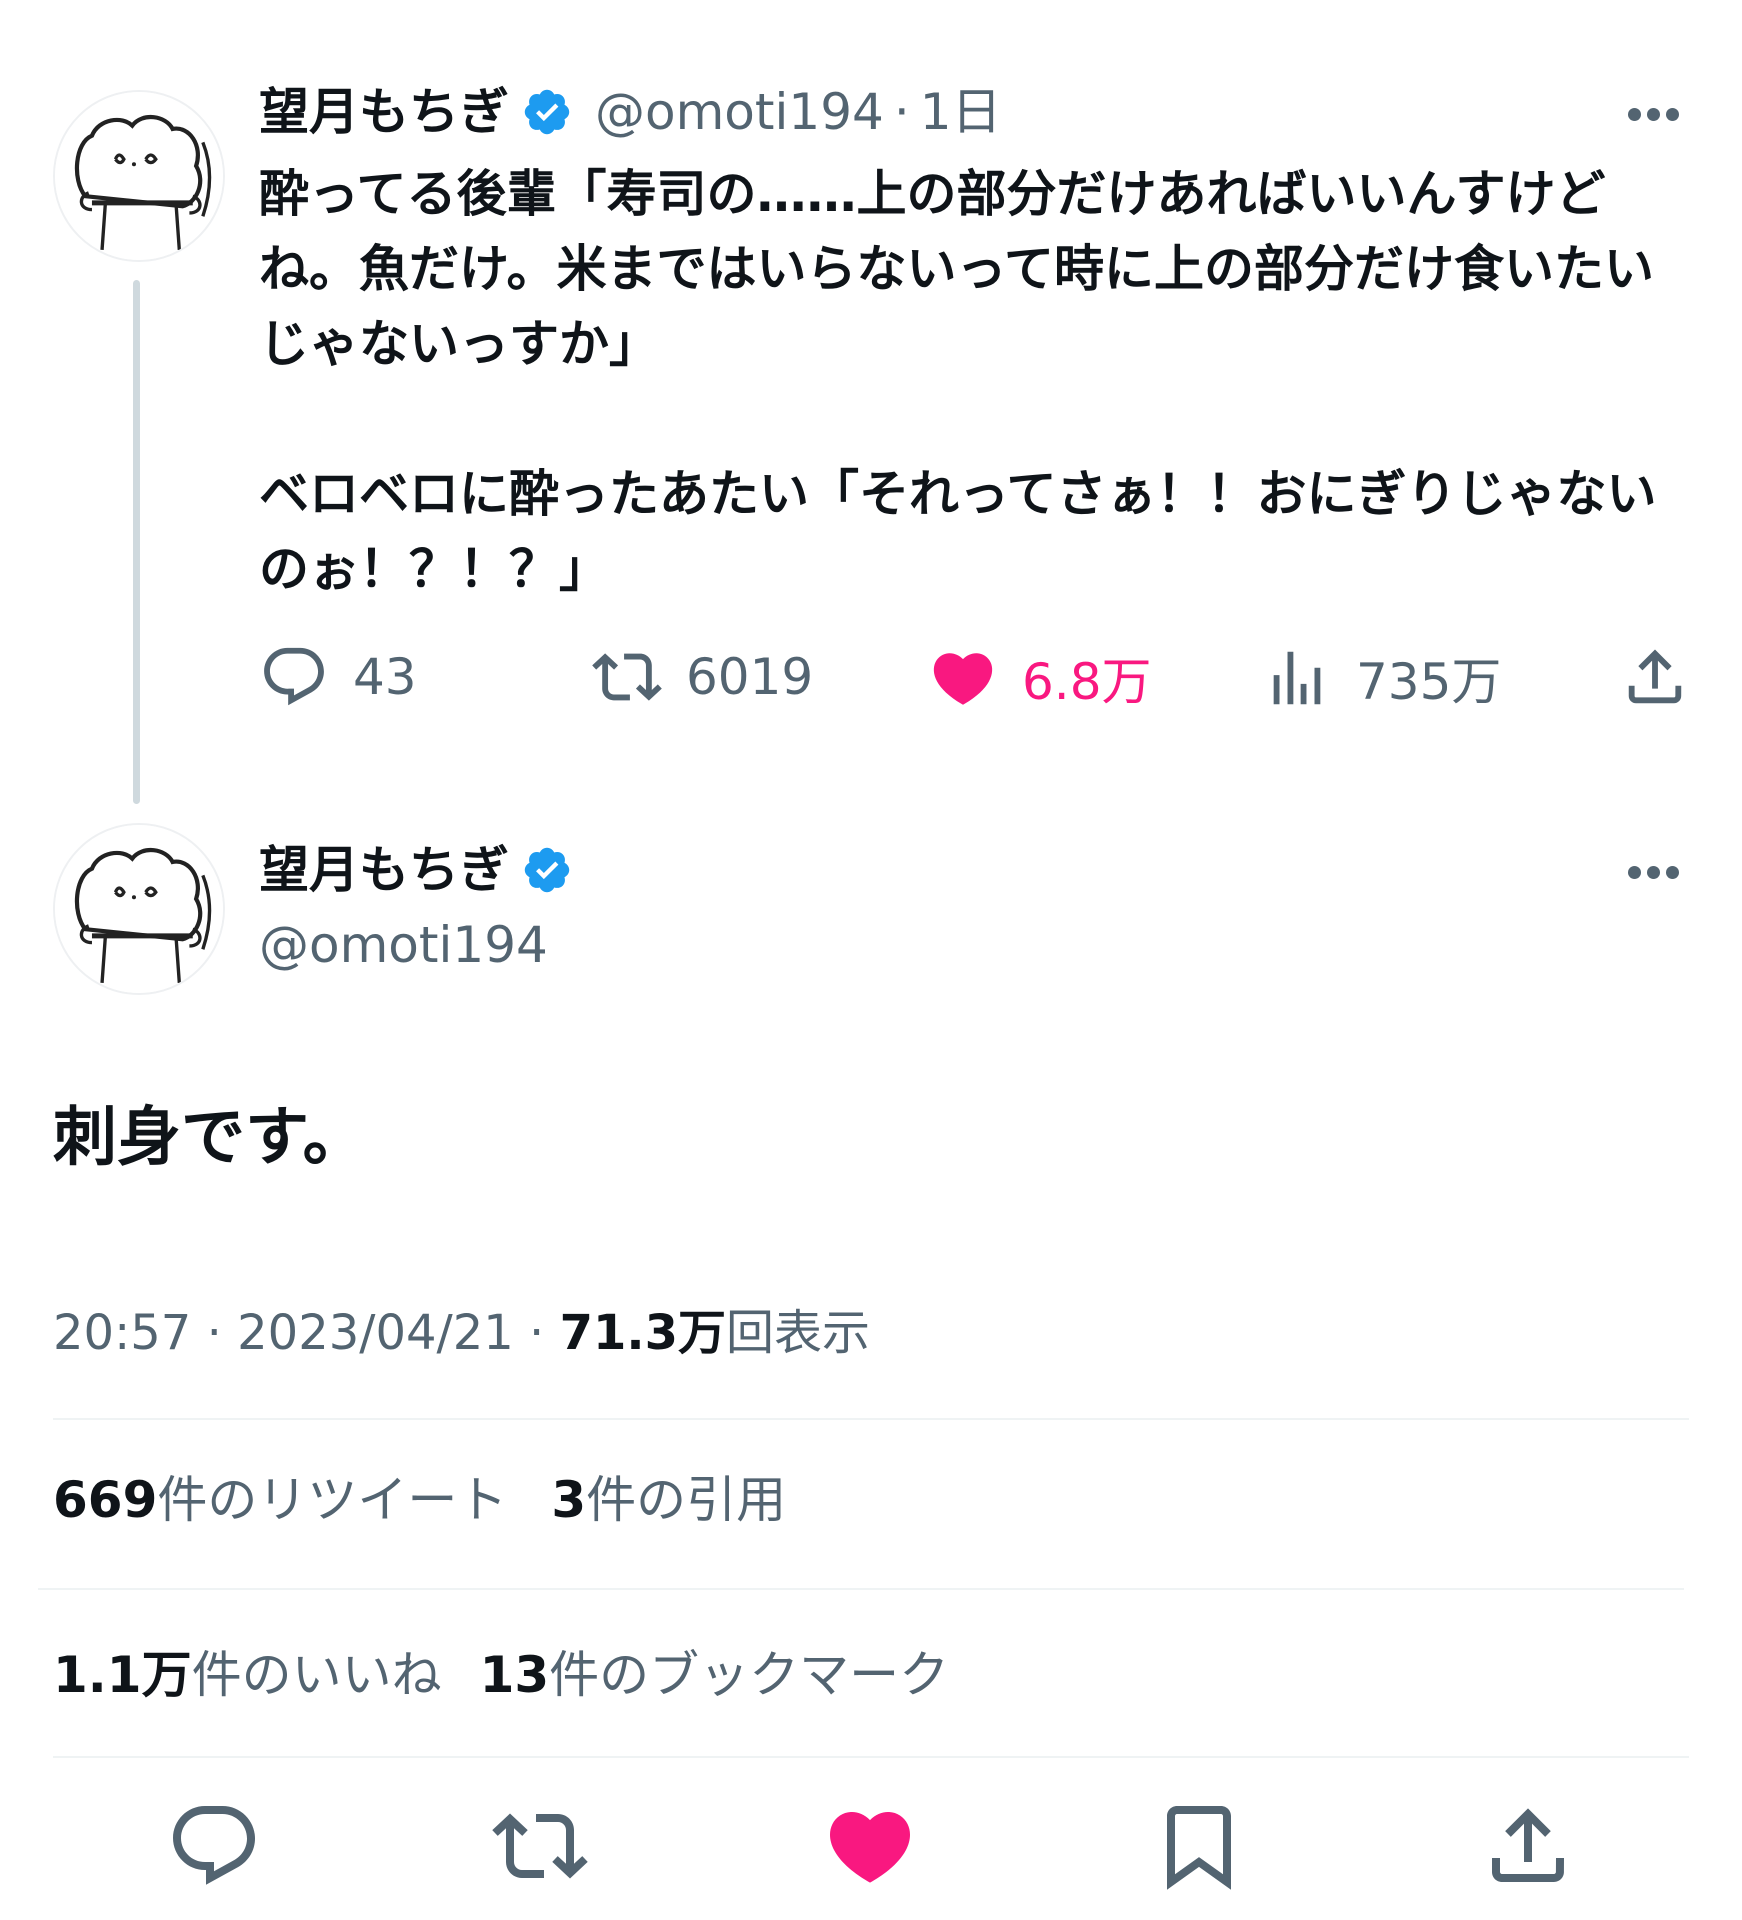 This screenshot has height=1920, width=1742. What do you see at coordinates (514, 1675) in the screenshot?
I see `bookmark-stat-count: 13` at bounding box center [514, 1675].